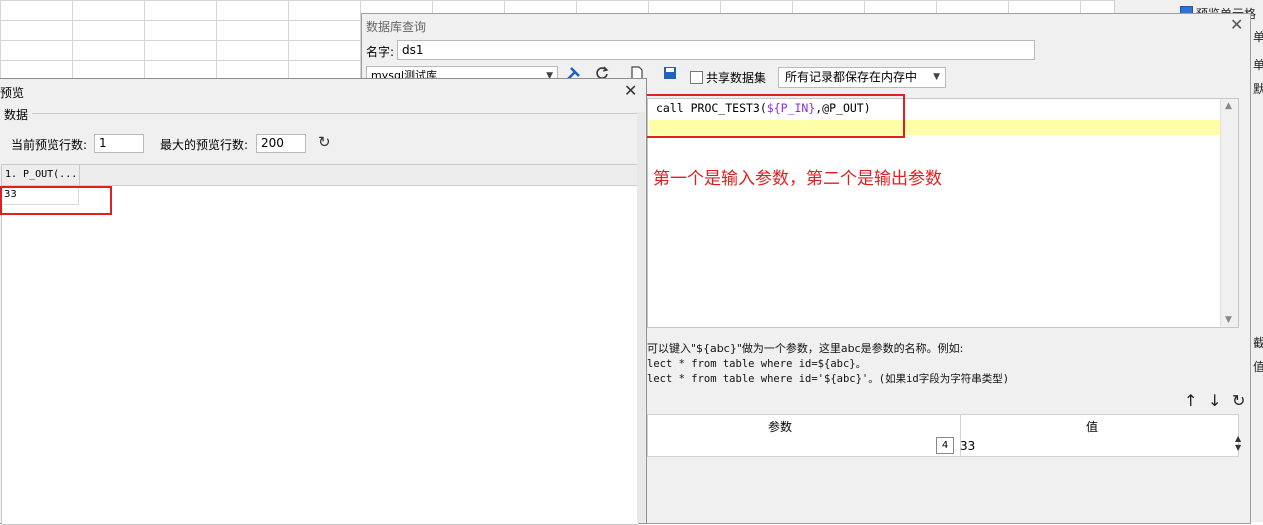 The width and height of the screenshot is (1263, 525). What do you see at coordinates (335, 113) in the screenshot?
I see `group-divider` at bounding box center [335, 113].